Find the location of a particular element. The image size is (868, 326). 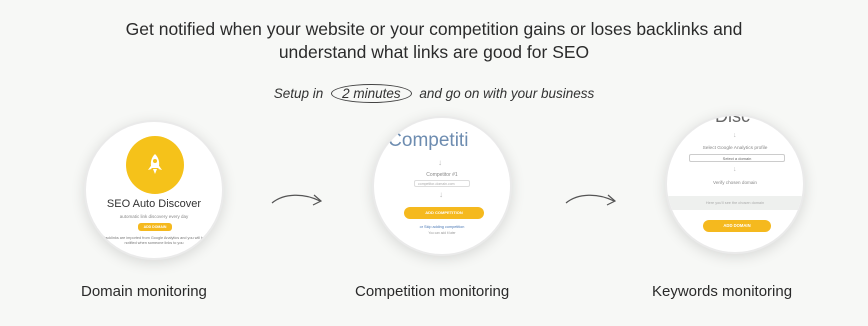

preview-title: ur Competiti is located at coordinates (420, 140).